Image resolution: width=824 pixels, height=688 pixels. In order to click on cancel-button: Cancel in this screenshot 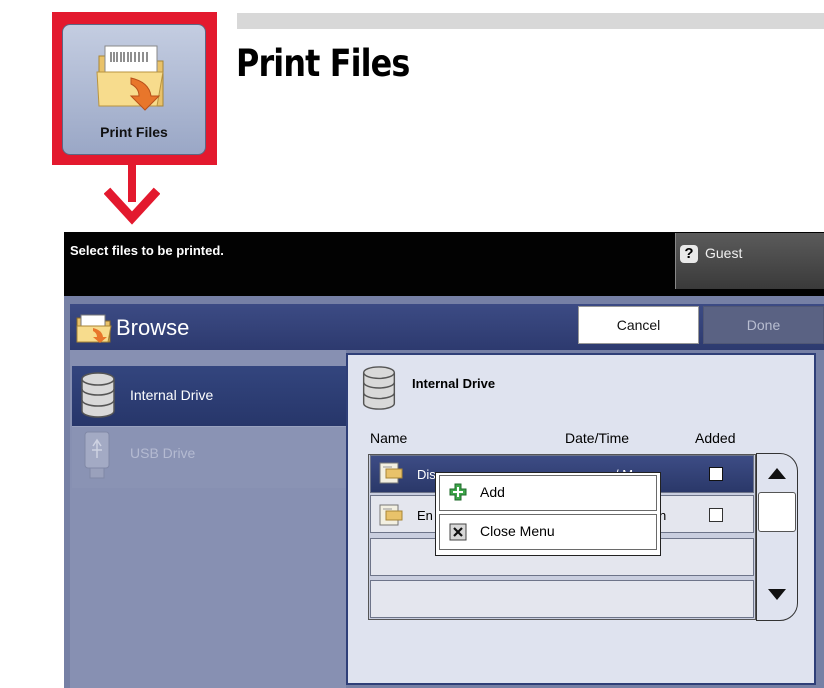, I will do `click(638, 325)`.